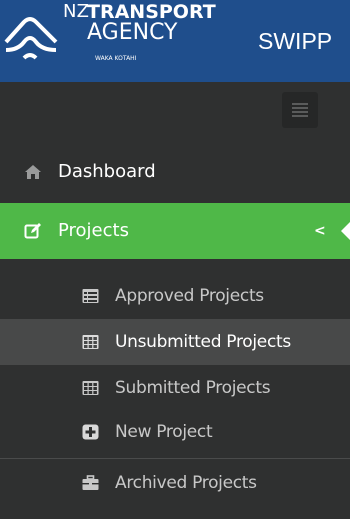 This screenshot has height=519, width=350. Describe the element at coordinates (164, 432) in the screenshot. I see `submenu-item-label: New Project` at that location.